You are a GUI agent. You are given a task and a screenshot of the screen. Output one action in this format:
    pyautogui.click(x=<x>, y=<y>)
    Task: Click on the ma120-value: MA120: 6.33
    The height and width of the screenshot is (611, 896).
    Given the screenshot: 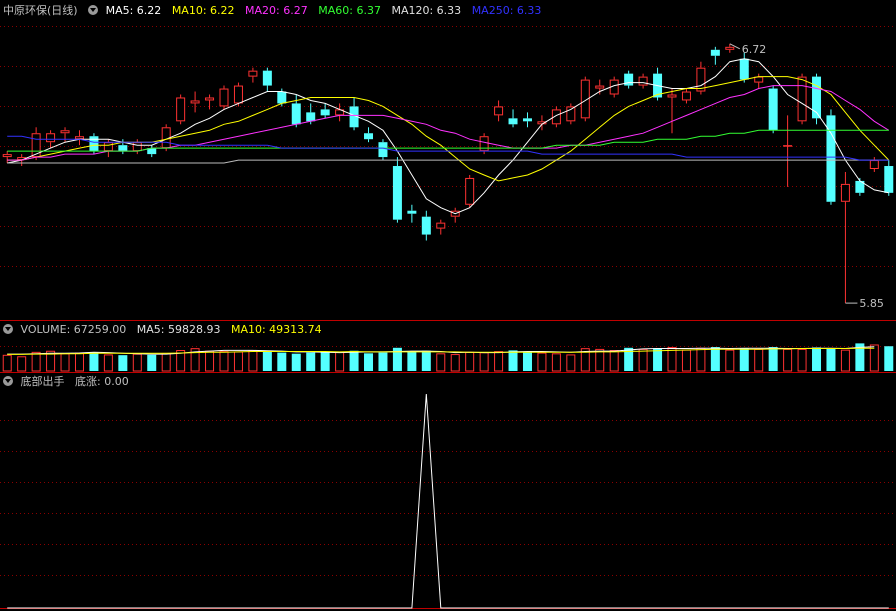 What is the action you would take?
    pyautogui.click(x=426, y=10)
    